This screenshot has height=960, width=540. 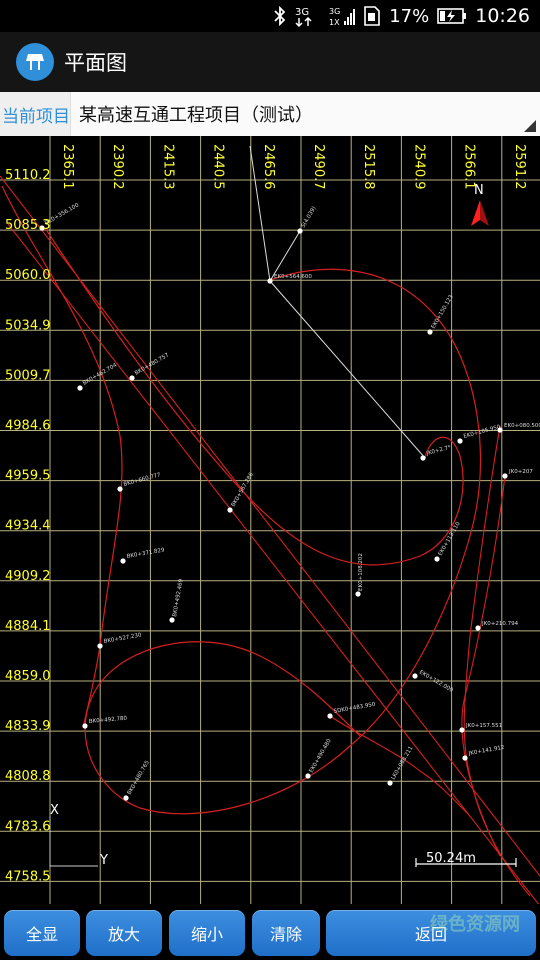 I want to click on stake-point-label: BK0+527.230, so click(x=122, y=638).